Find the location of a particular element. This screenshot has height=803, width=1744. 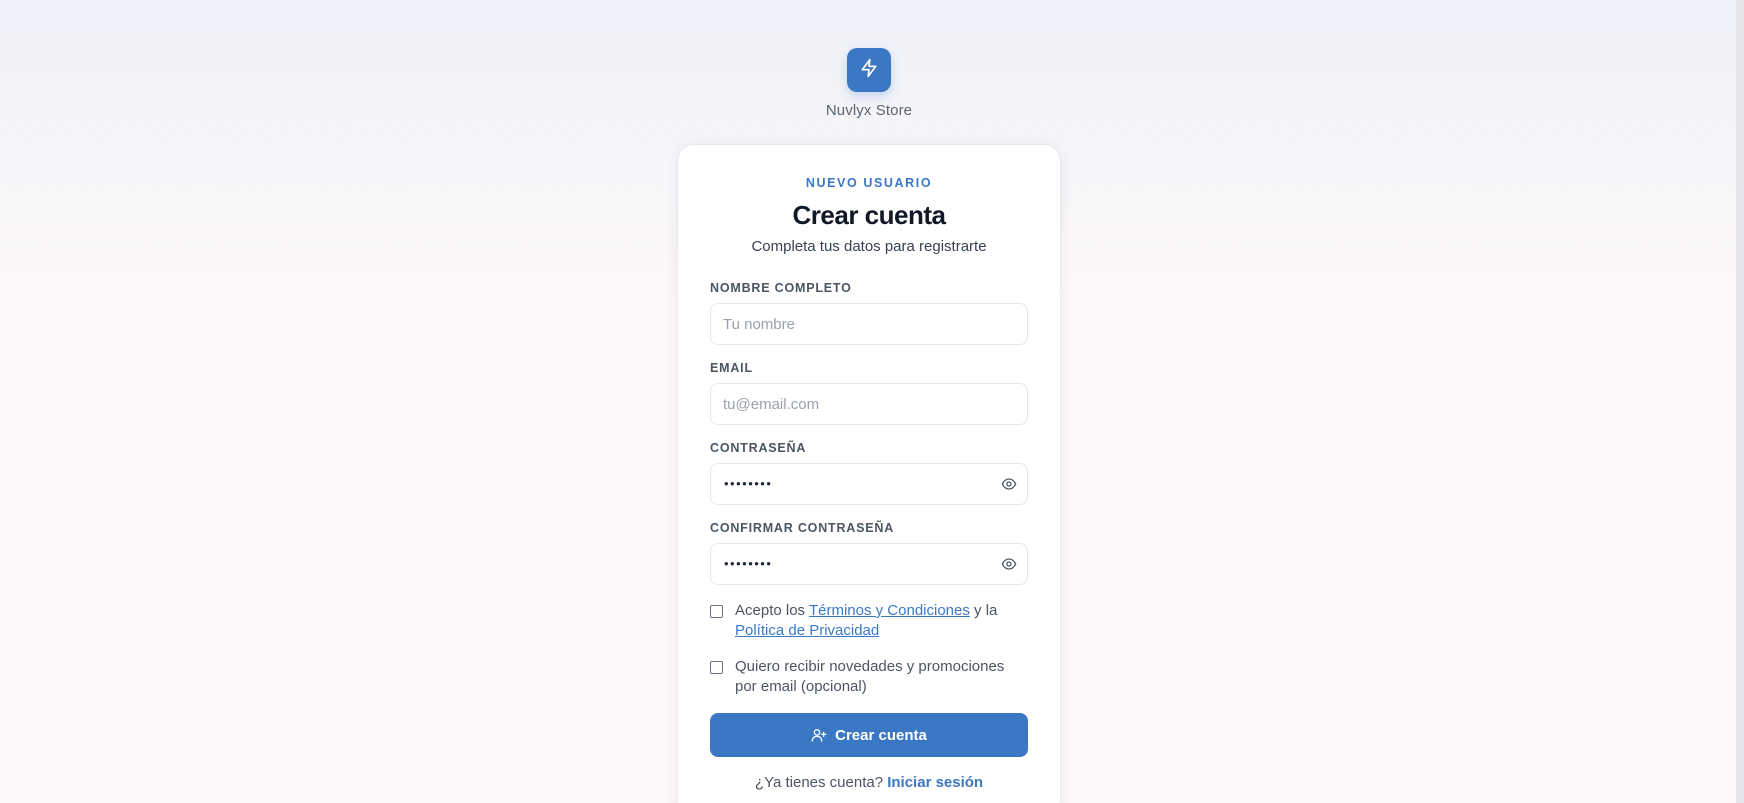

terms-prefix: Acepto los is located at coordinates (772, 610).